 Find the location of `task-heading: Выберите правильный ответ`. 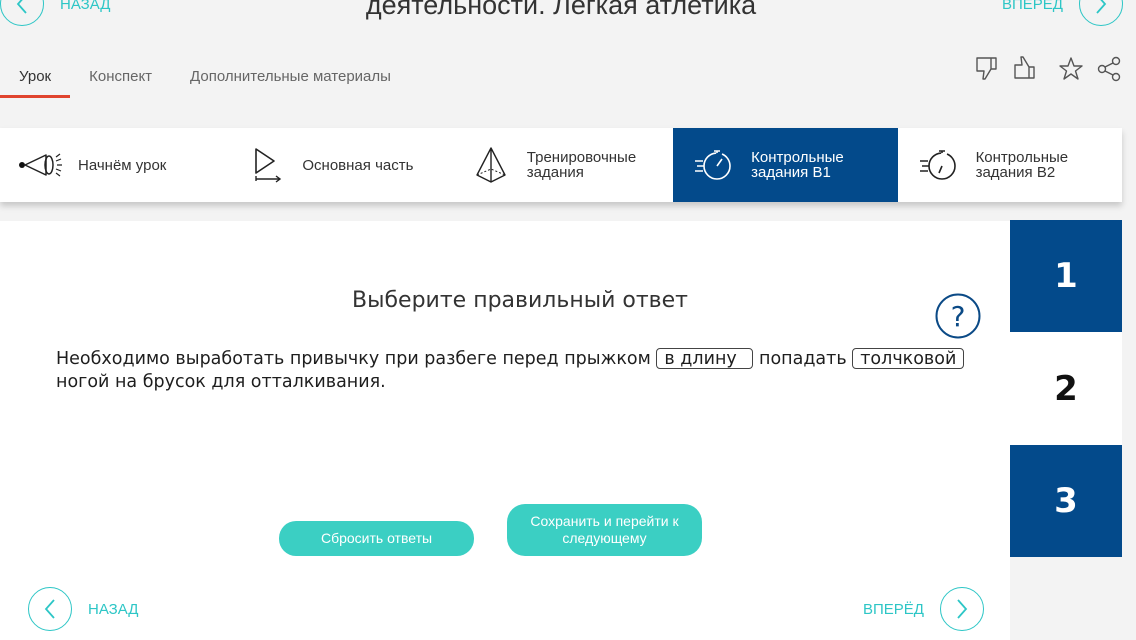

task-heading: Выберите правильный ответ is located at coordinates (520, 300).